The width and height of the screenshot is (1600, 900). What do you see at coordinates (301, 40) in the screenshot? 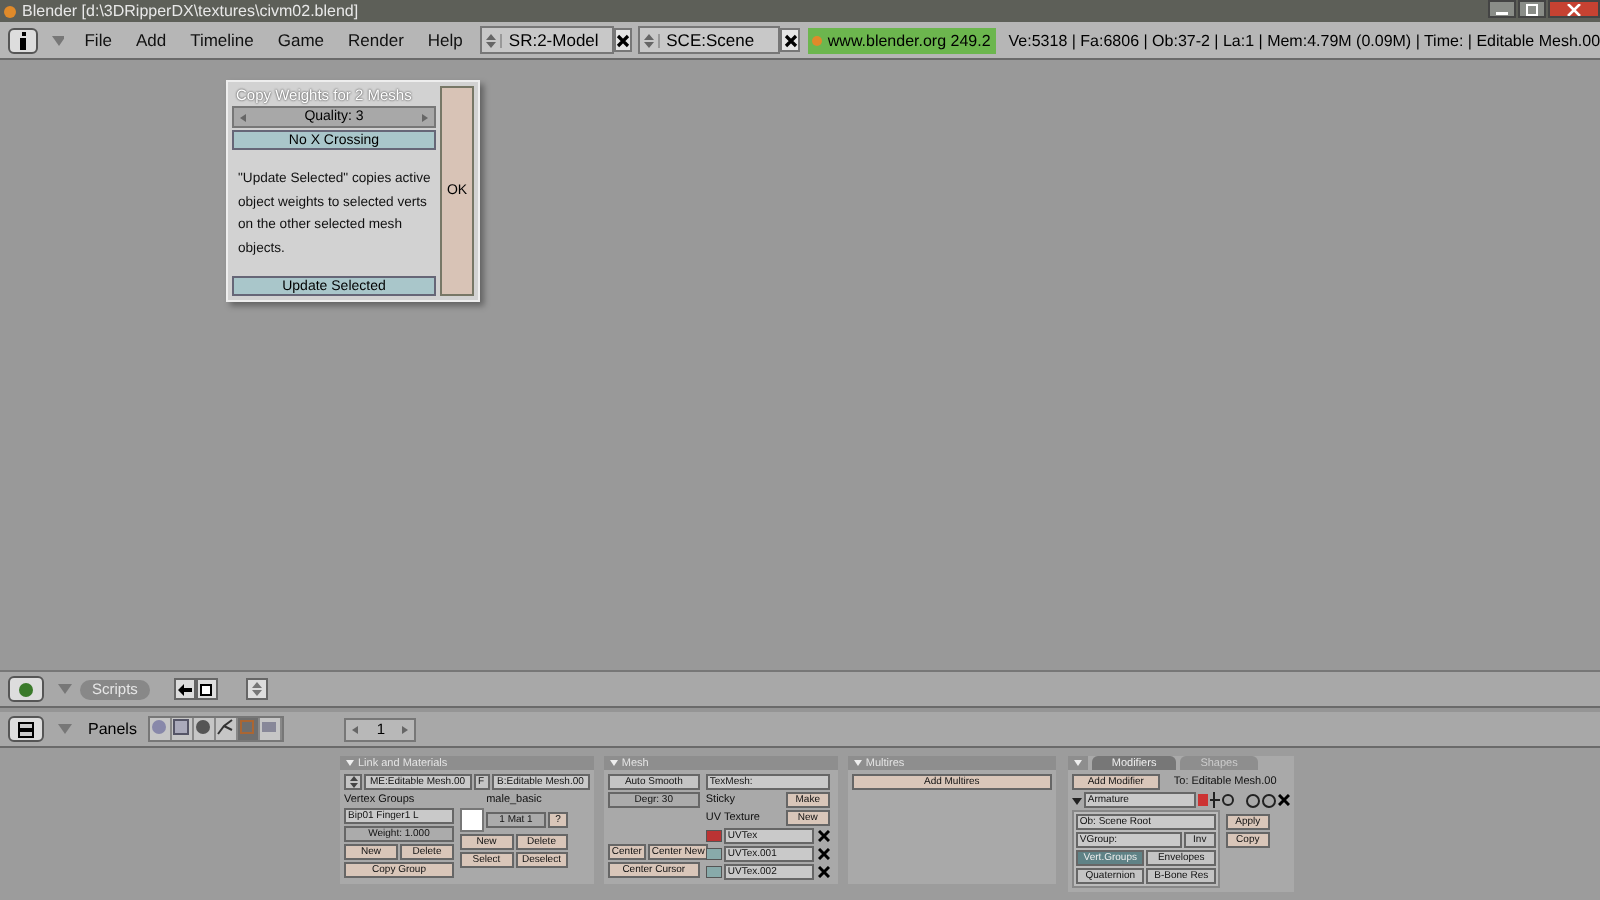
I see `menu-item: Game` at bounding box center [301, 40].